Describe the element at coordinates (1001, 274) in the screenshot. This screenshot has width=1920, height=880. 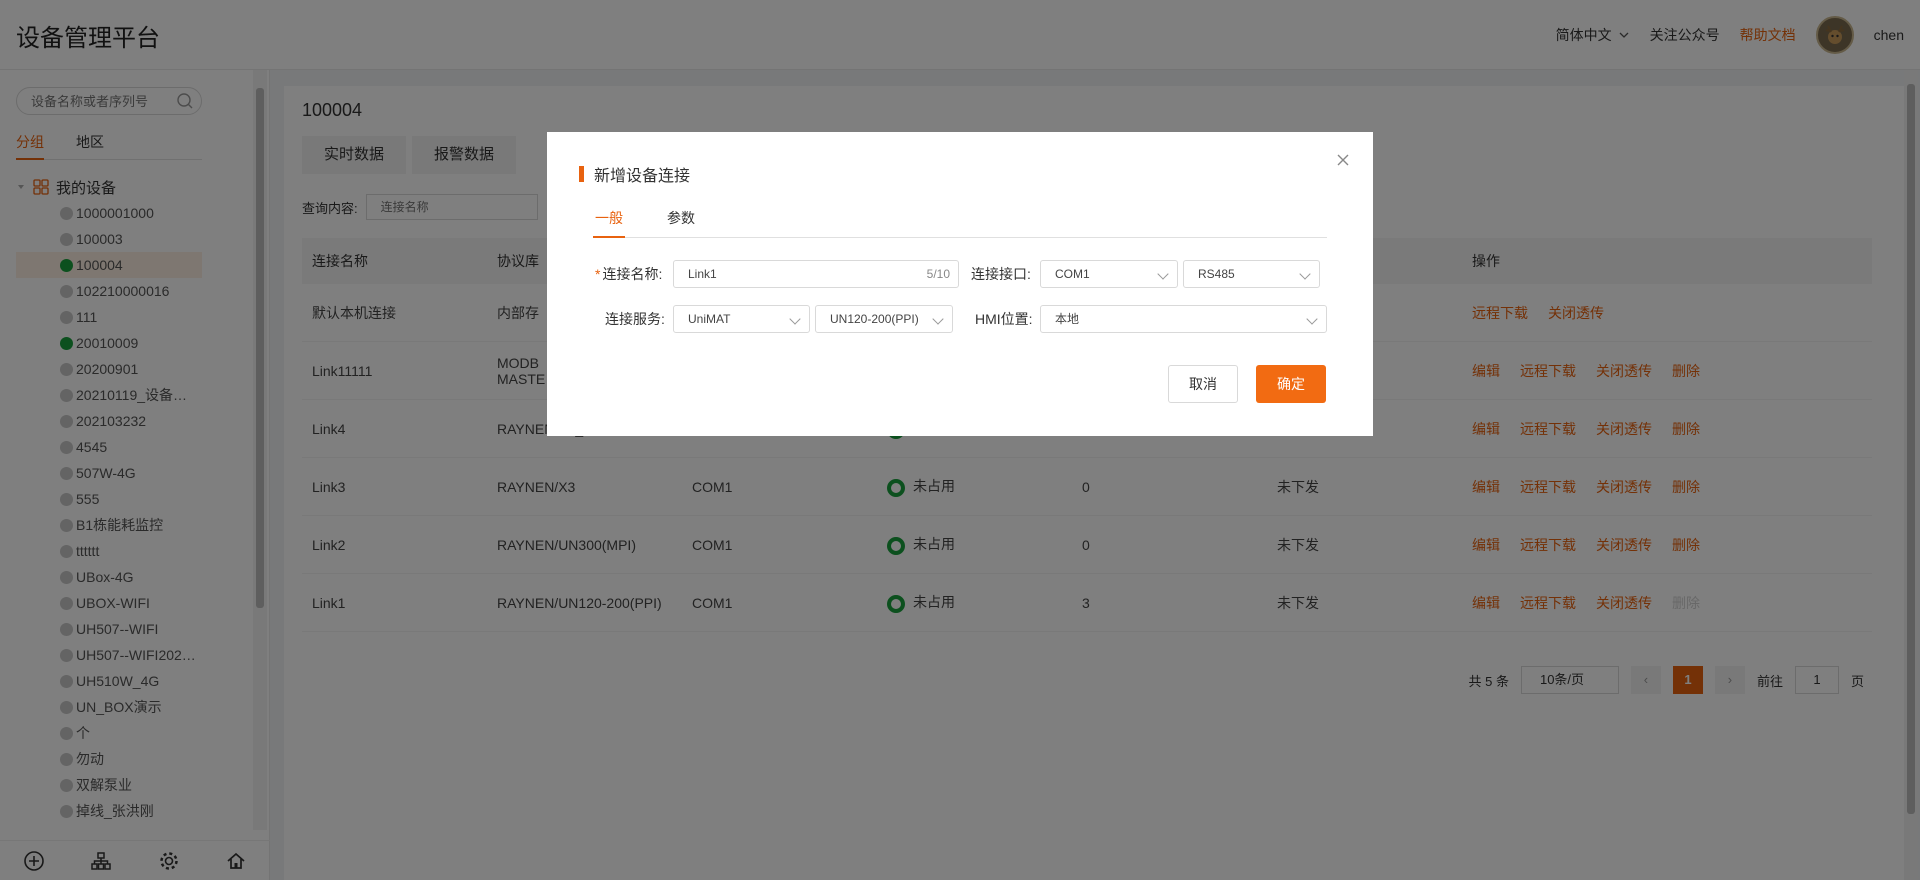
I see `connection-port-label: 连接接口:` at that location.